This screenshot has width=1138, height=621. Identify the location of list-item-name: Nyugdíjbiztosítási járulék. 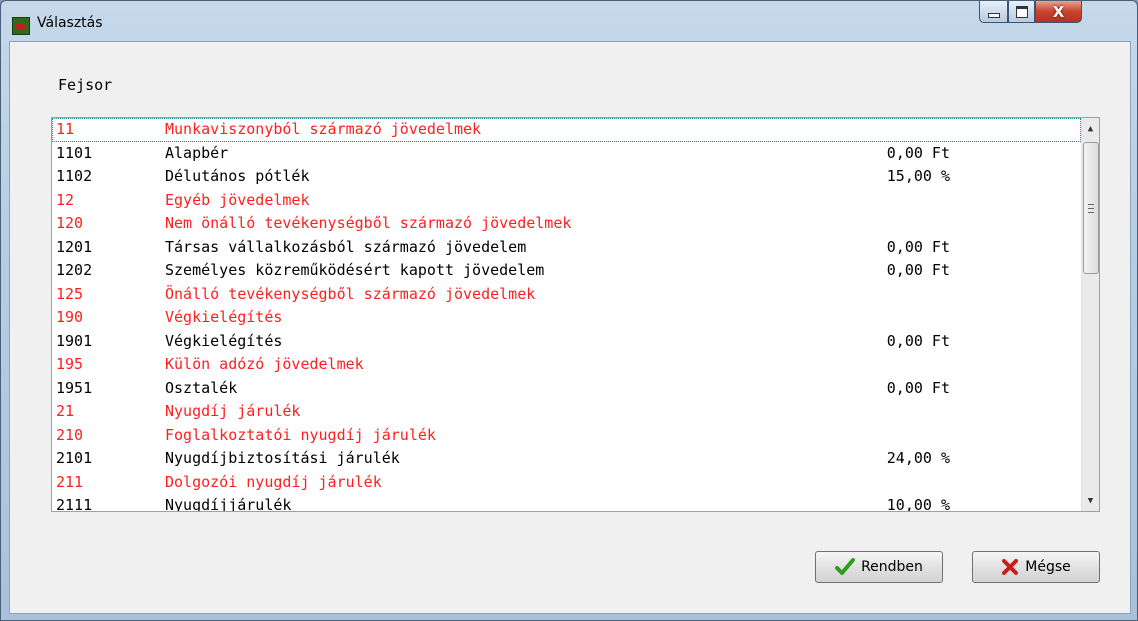
(282, 458).